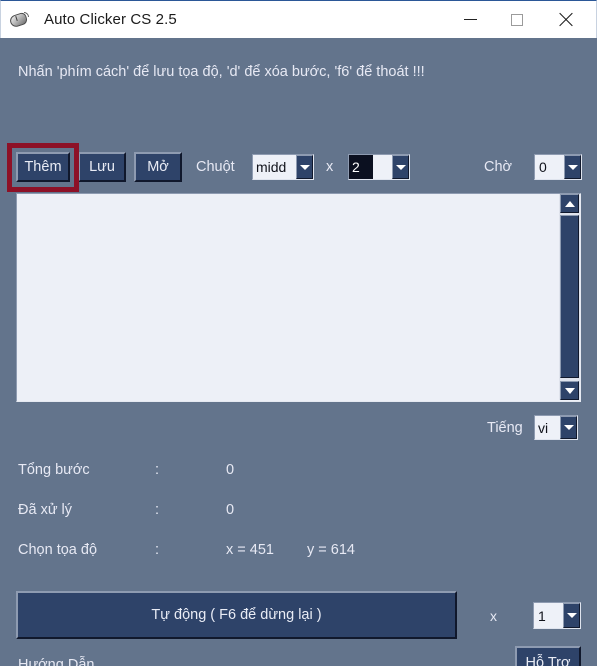 This screenshot has height=666, width=597. I want to click on processed-label: Đã xử lý, so click(45, 510).